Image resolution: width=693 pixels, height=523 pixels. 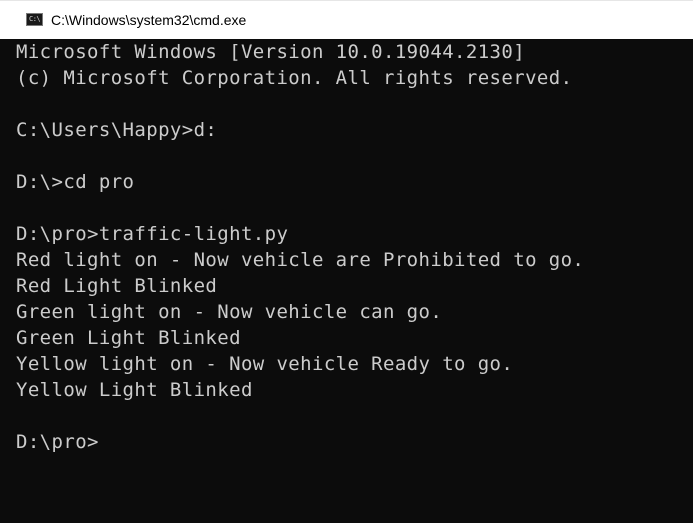 I want to click on window-title: C:\Windows\system32\cmd.exe, so click(x=149, y=20).